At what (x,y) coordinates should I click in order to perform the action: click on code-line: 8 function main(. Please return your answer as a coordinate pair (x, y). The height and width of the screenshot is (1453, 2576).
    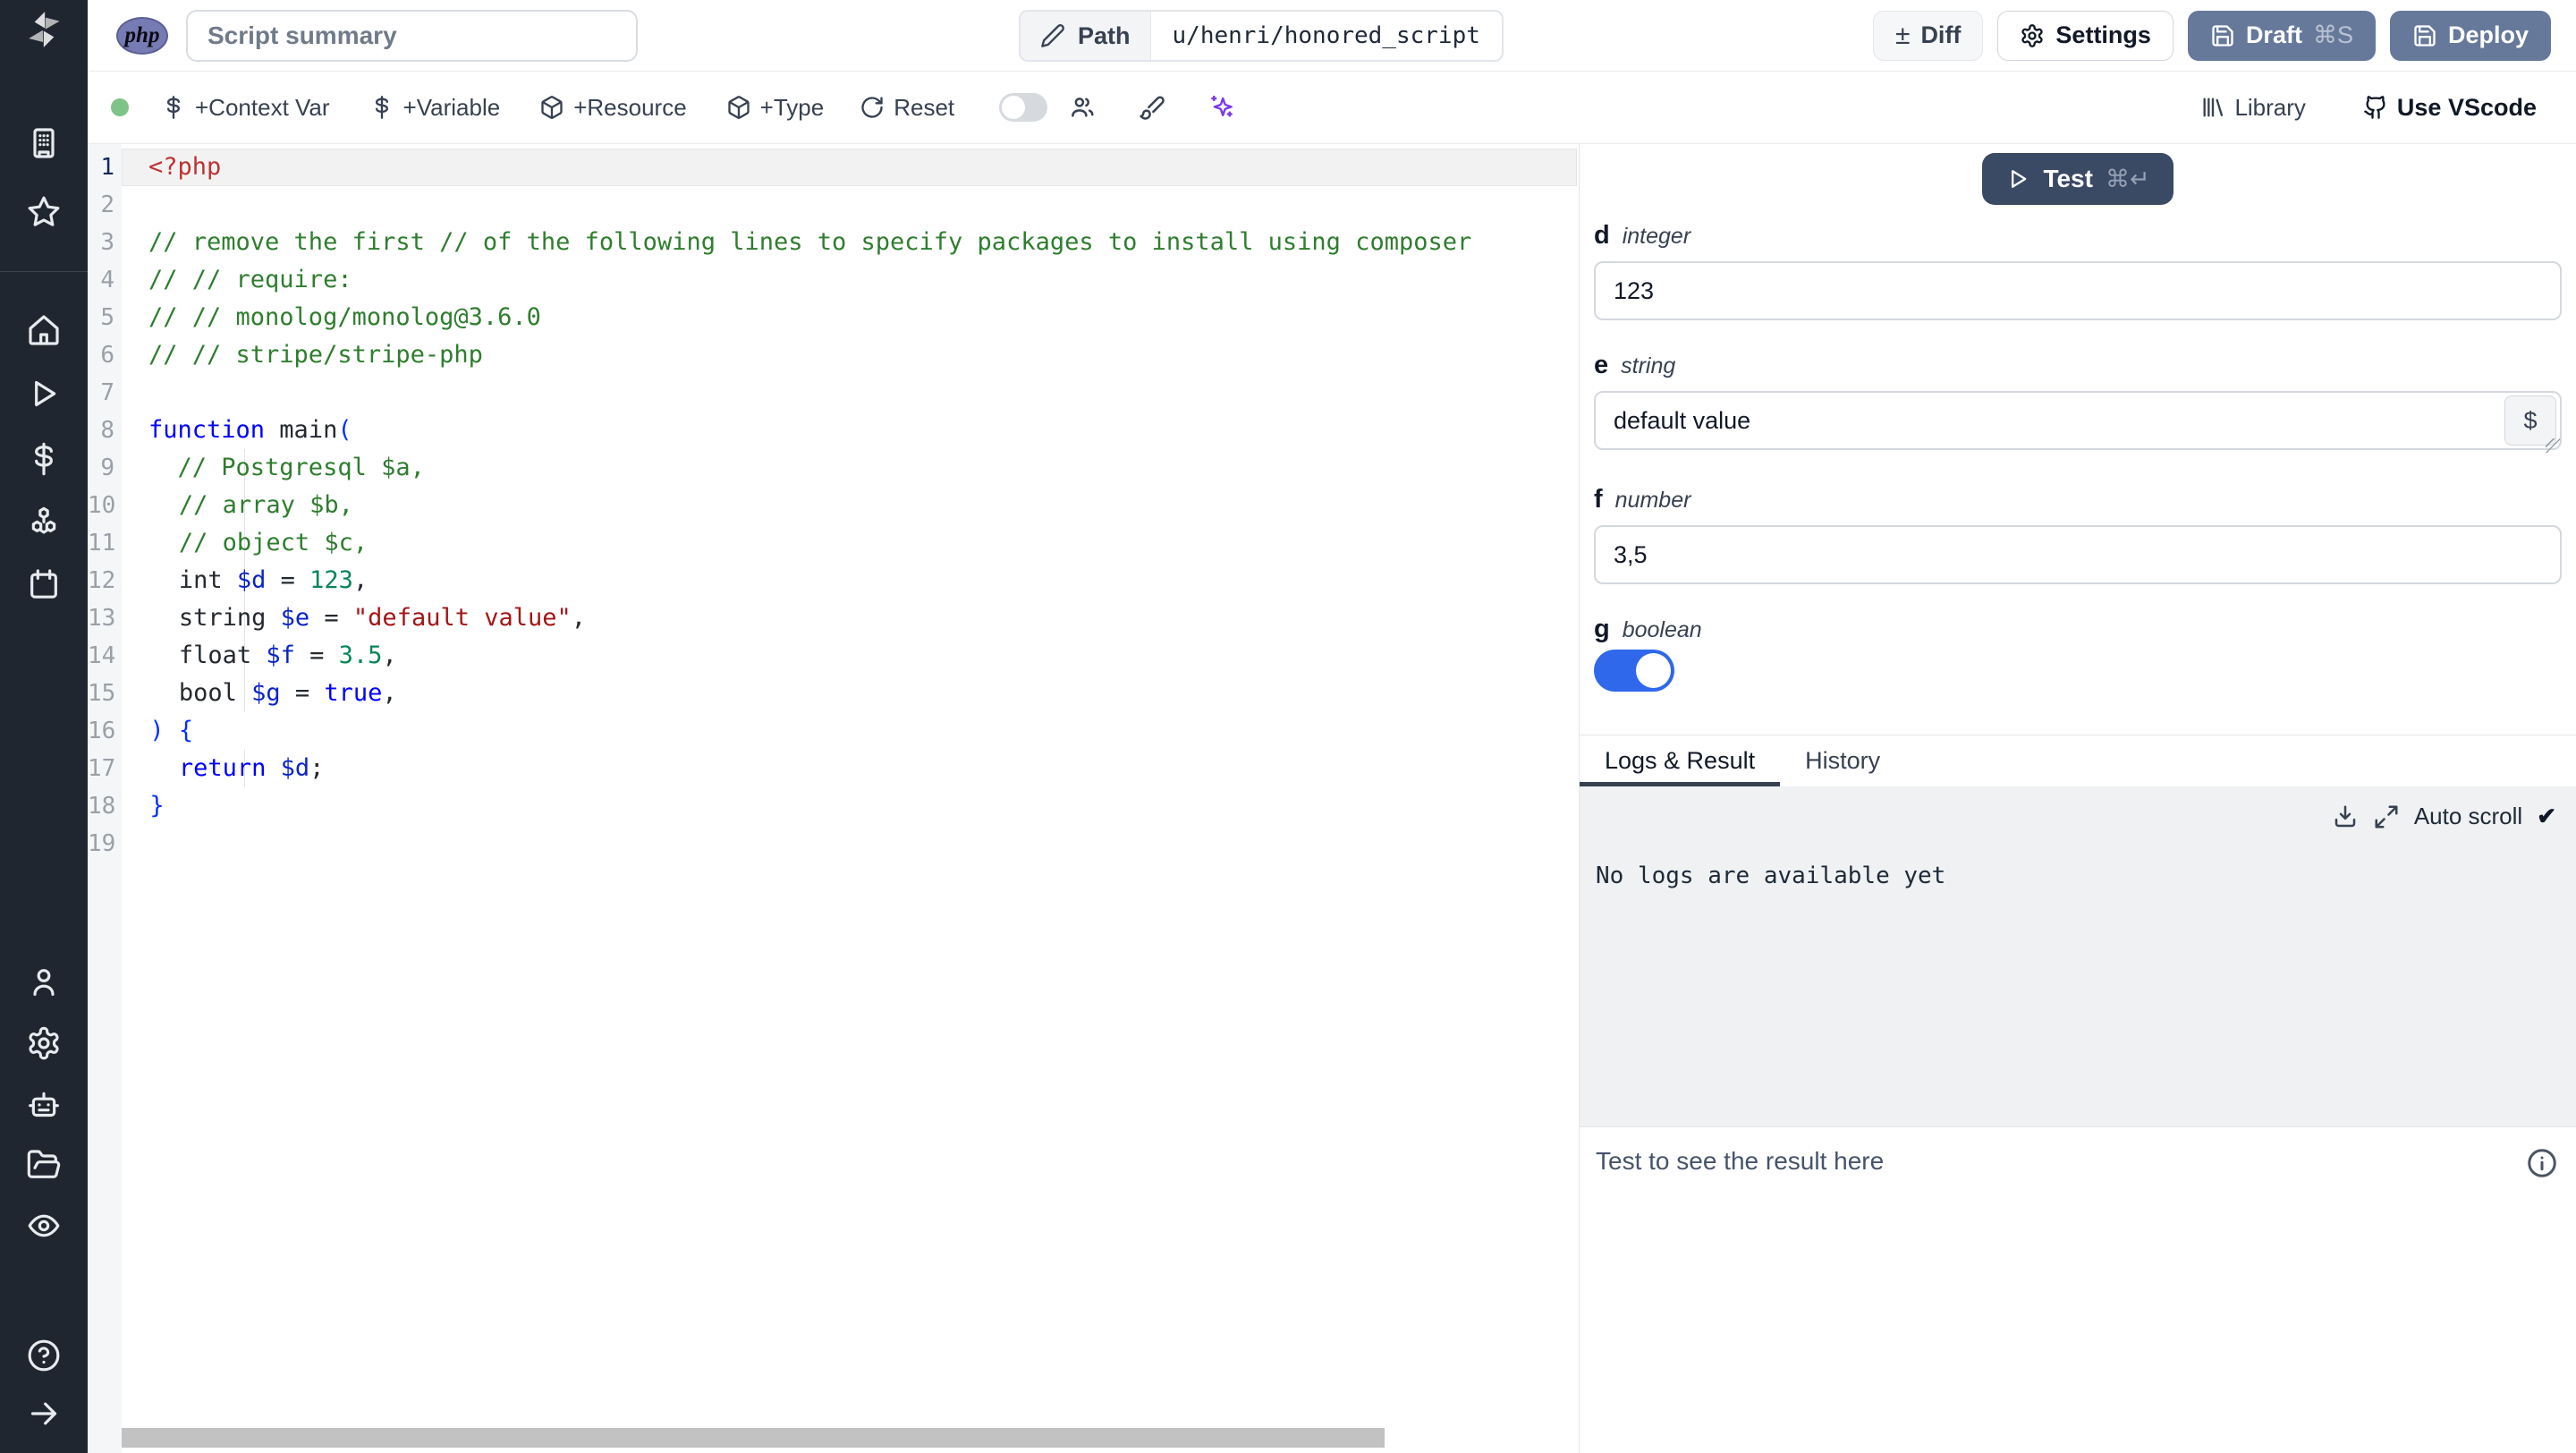
    Looking at the image, I should click on (833, 430).